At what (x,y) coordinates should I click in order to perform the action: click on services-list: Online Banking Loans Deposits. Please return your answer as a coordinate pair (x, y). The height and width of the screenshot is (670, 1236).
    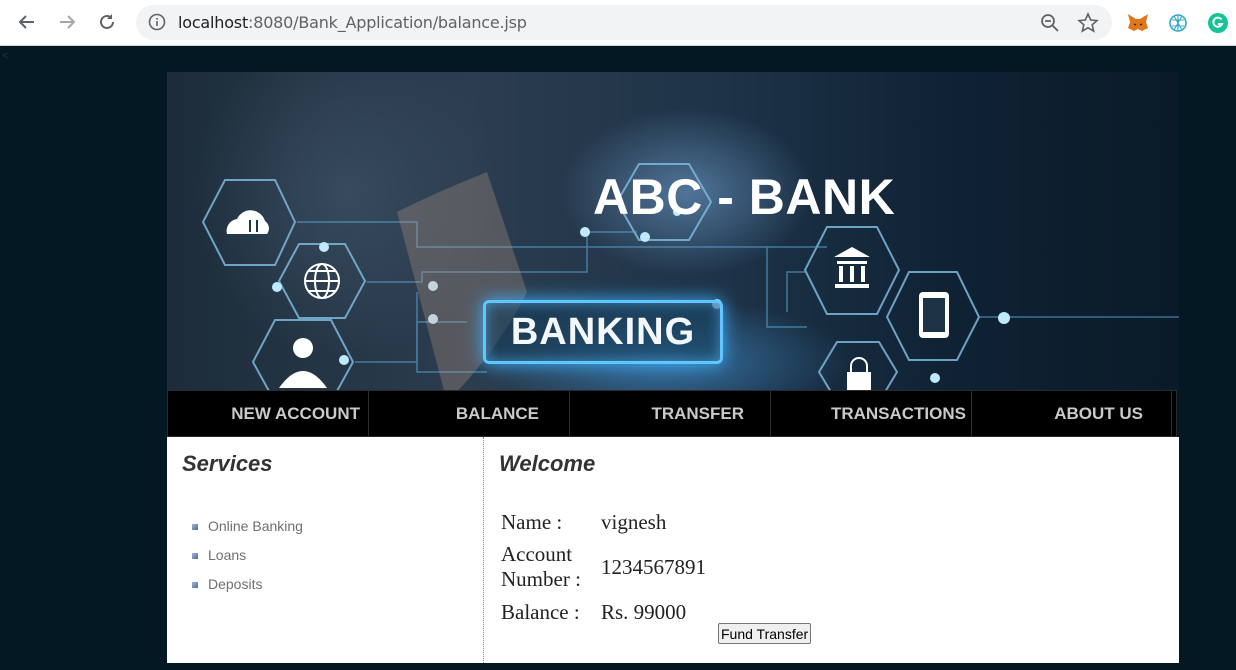
    Looking at the image, I should click on (332, 554).